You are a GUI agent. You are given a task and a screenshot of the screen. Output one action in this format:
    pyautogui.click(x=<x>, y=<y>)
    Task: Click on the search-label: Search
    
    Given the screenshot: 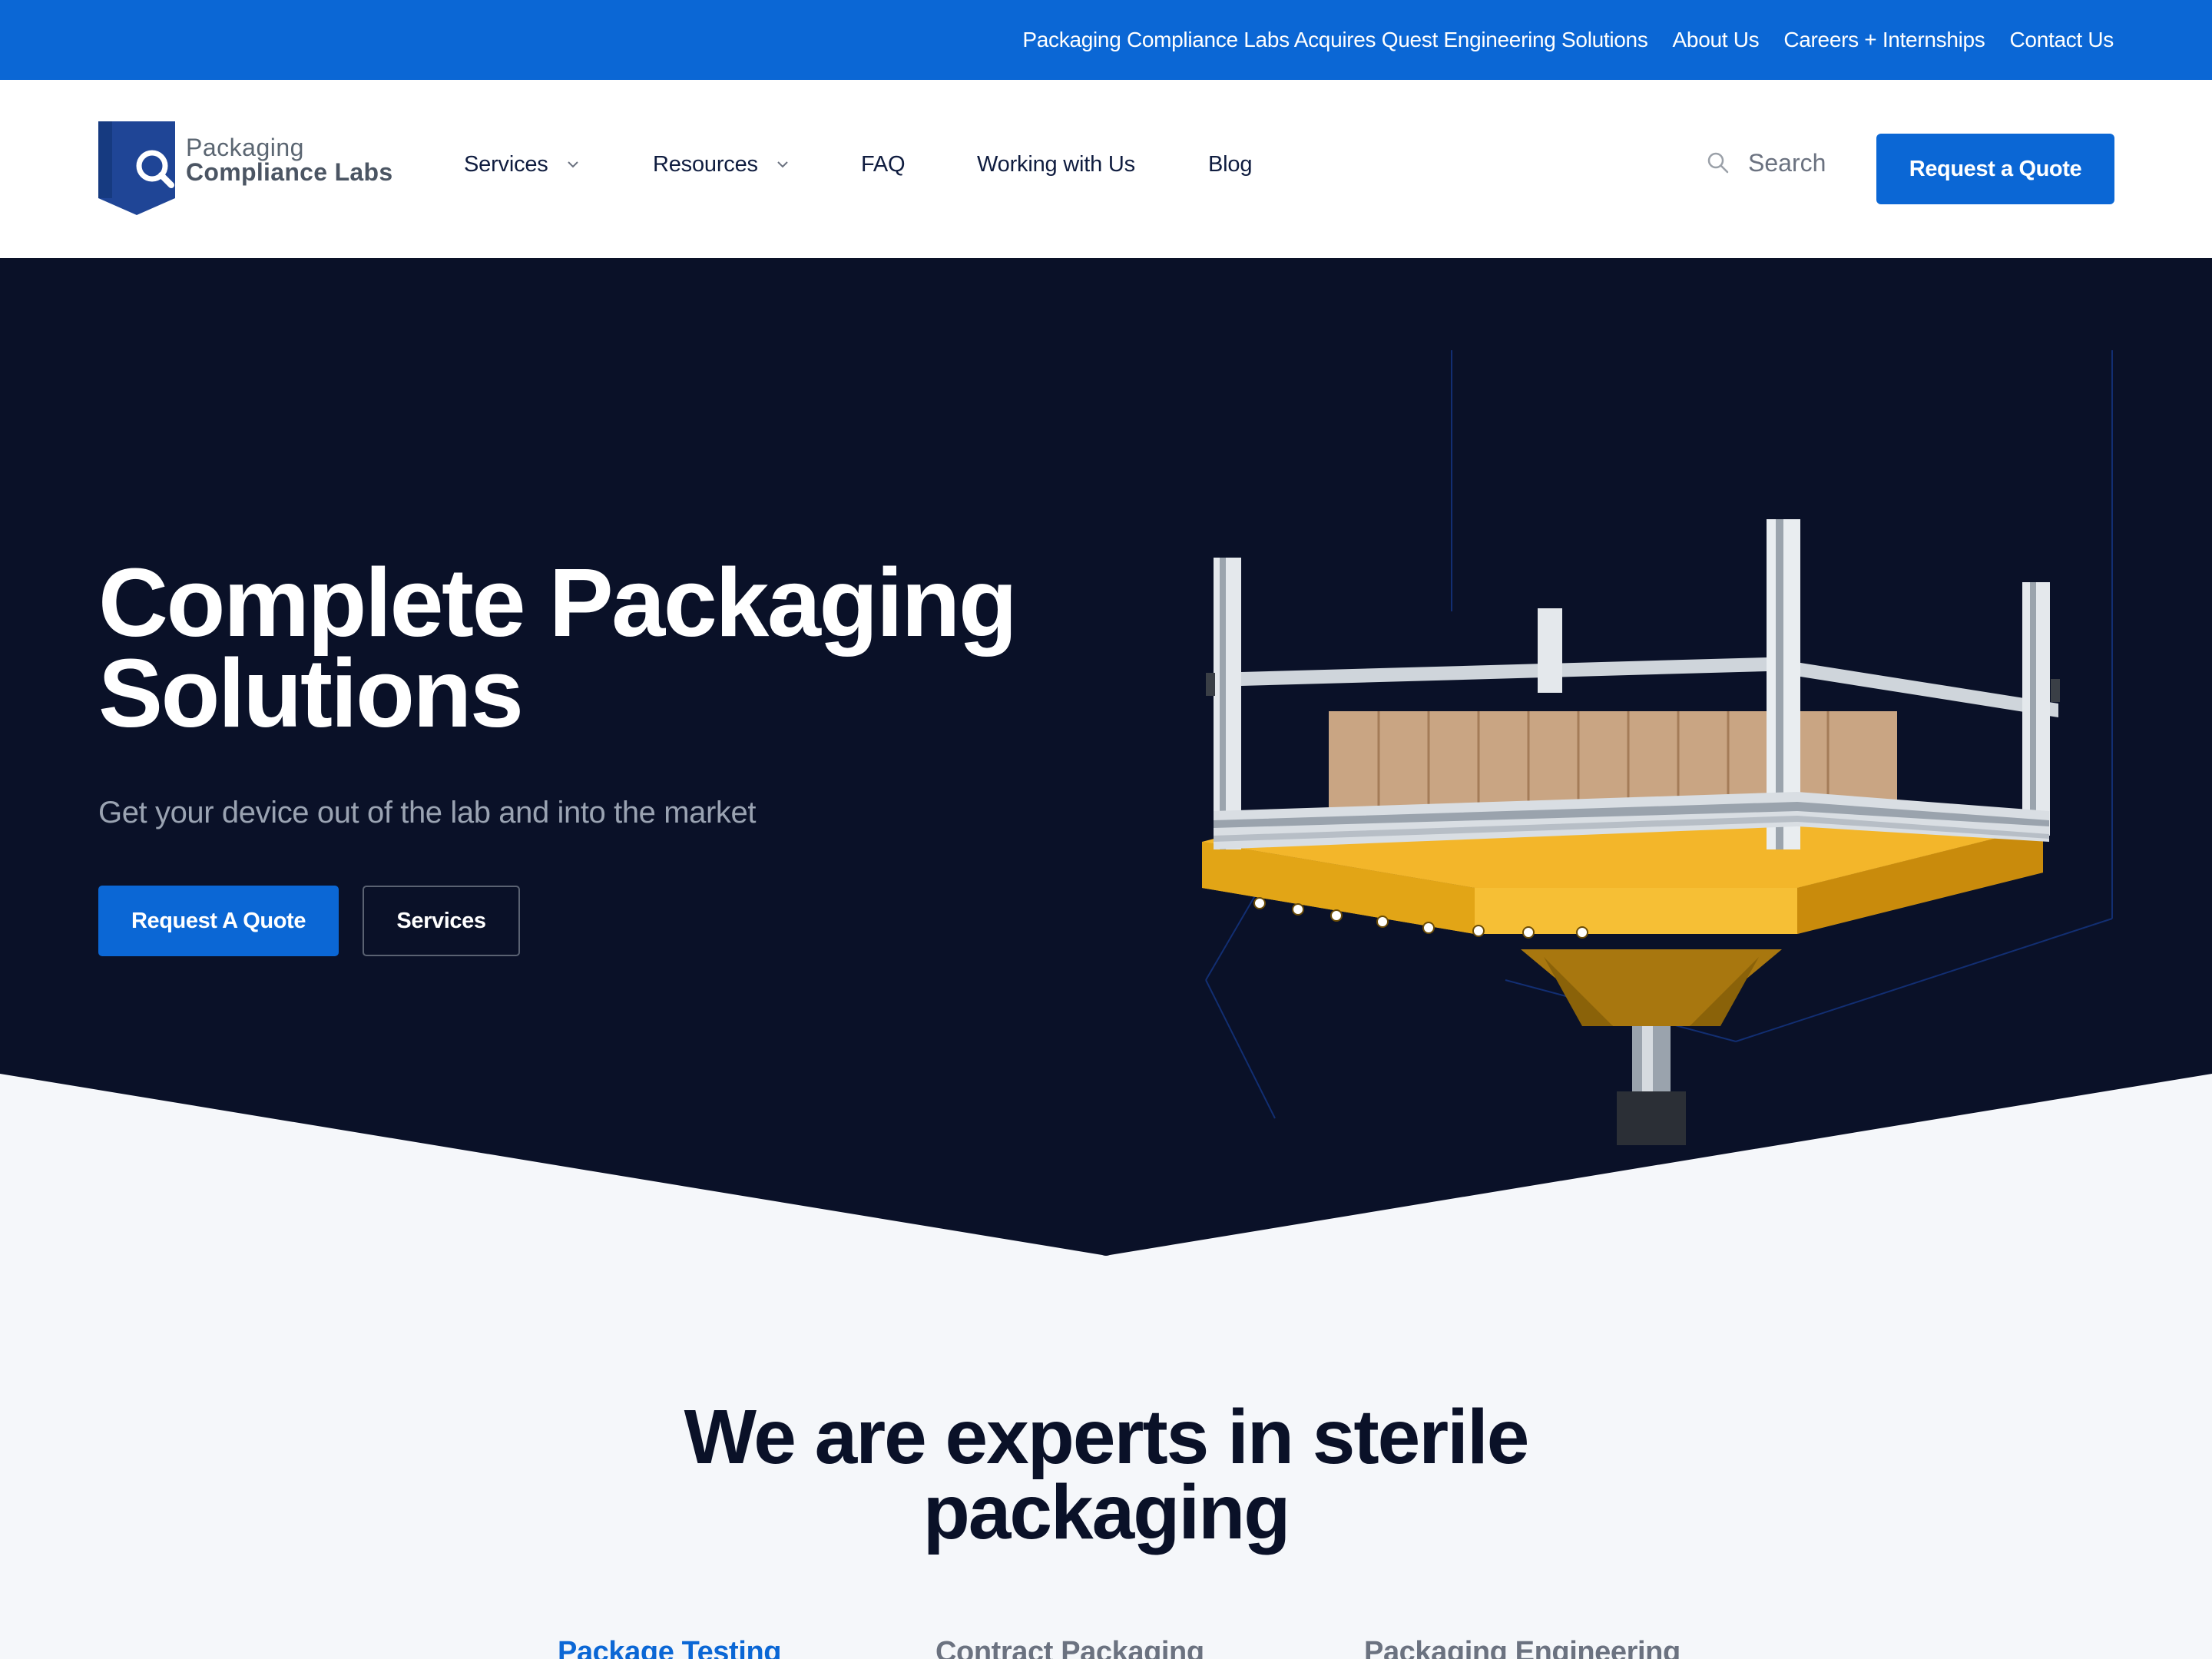 What is the action you would take?
    pyautogui.click(x=1787, y=163)
    